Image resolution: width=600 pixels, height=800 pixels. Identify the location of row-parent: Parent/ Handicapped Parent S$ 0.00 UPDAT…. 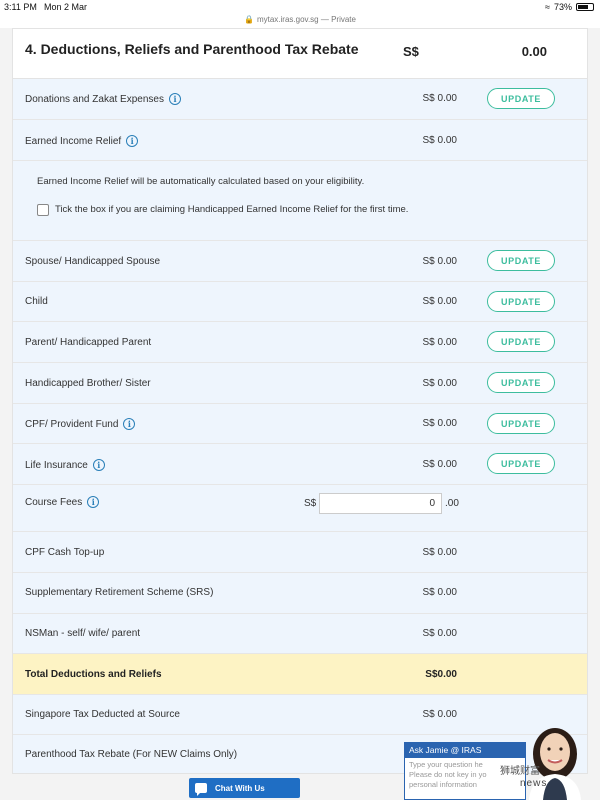
(300, 342).